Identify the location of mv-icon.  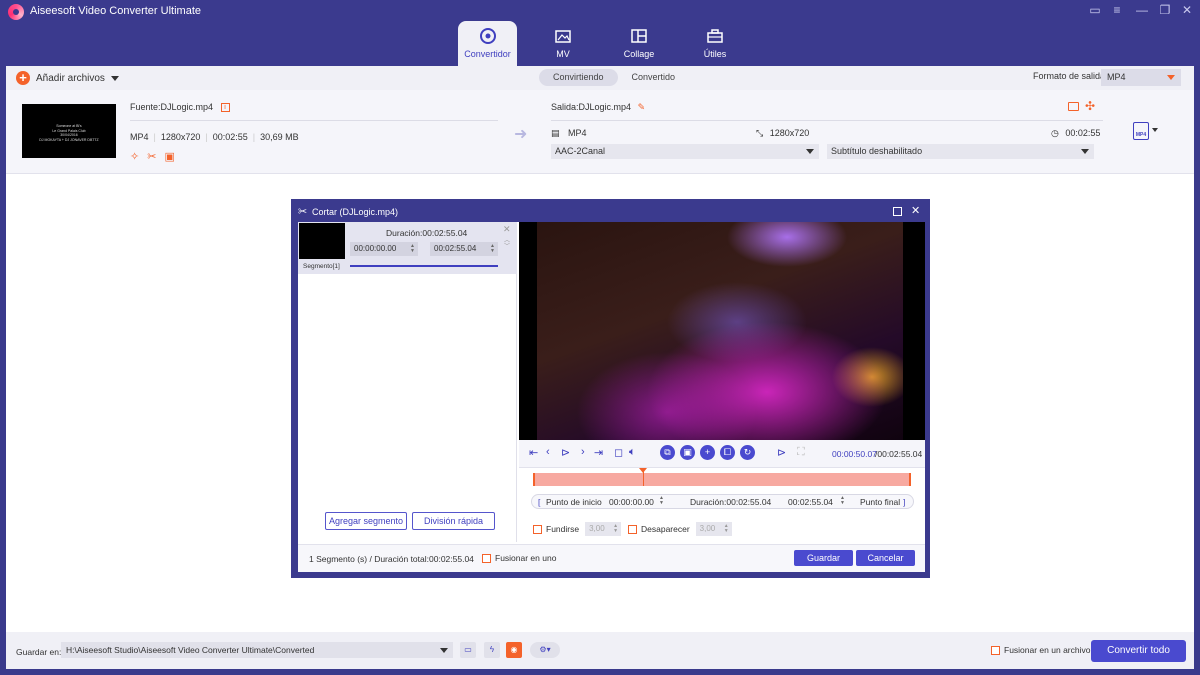
(563, 36).